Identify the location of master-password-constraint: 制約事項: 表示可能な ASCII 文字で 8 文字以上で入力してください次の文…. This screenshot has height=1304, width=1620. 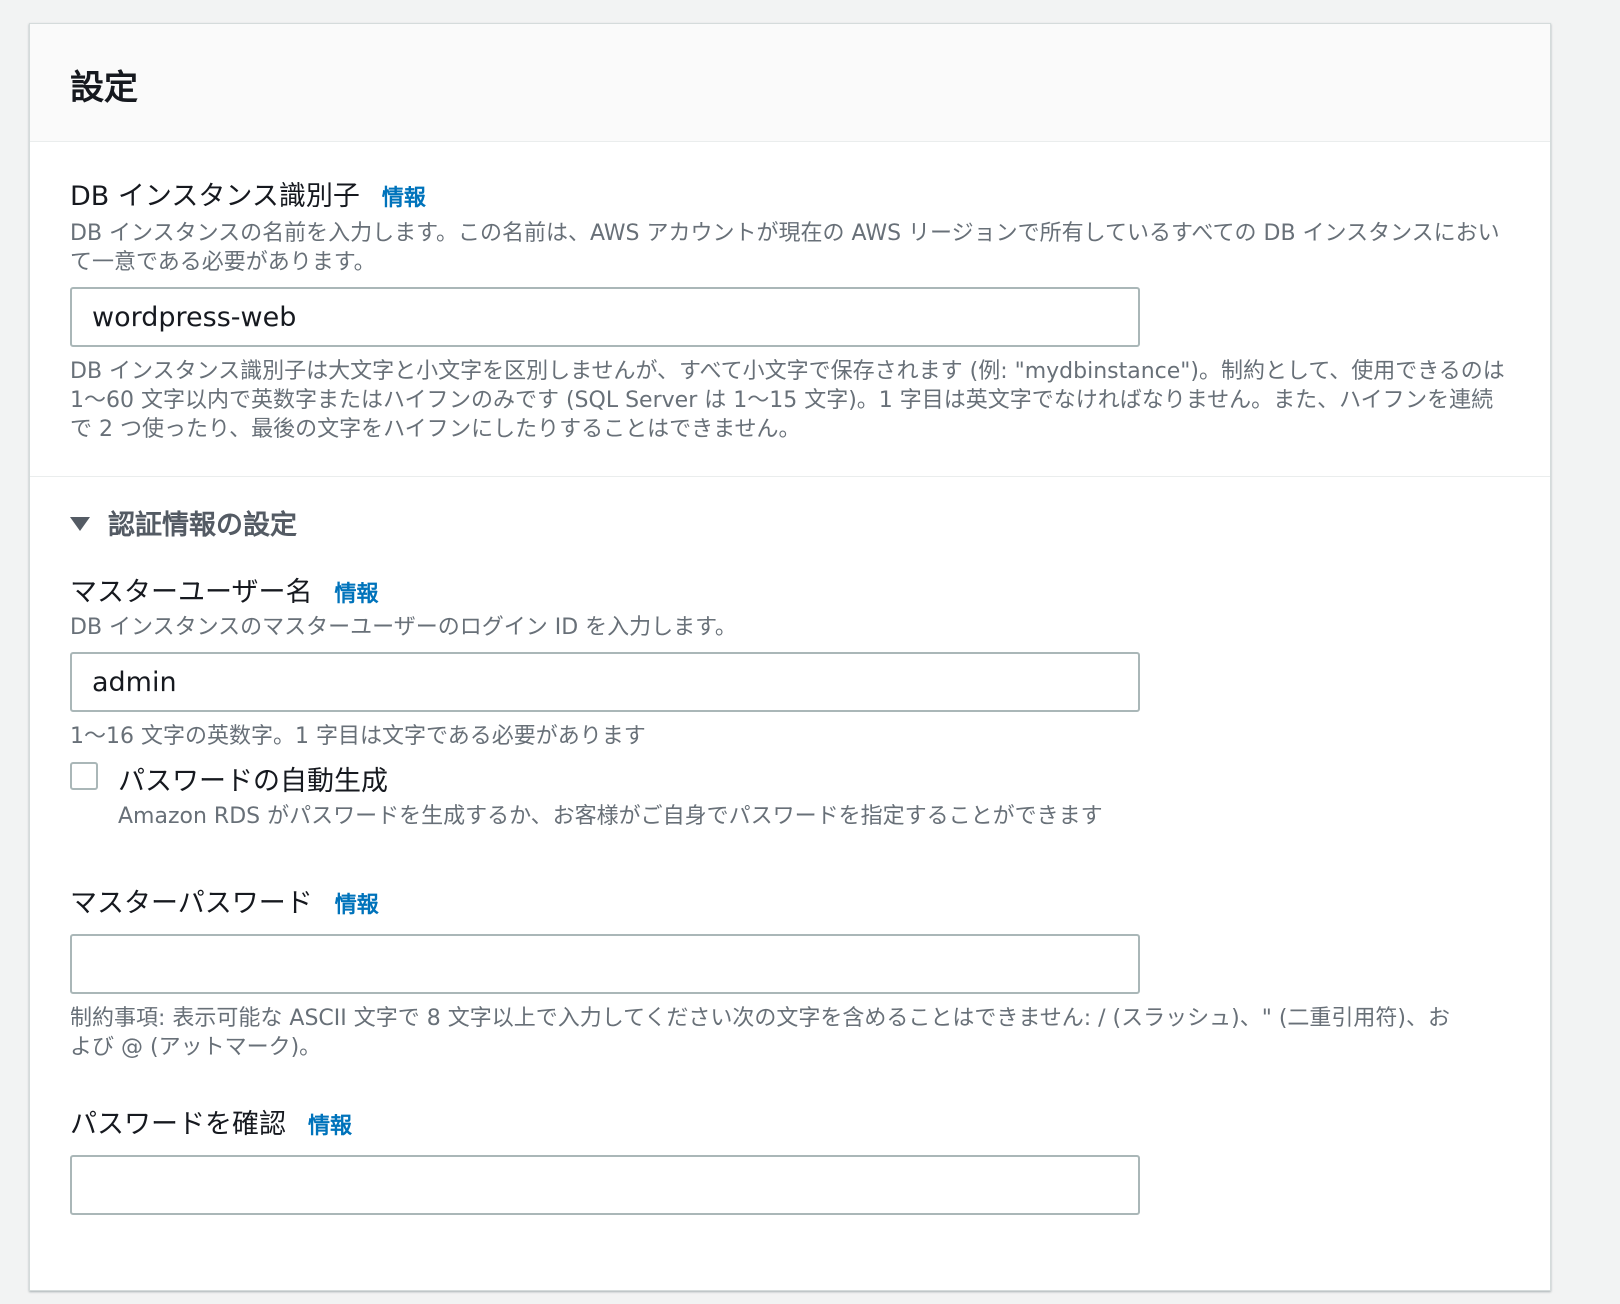
(760, 1033).